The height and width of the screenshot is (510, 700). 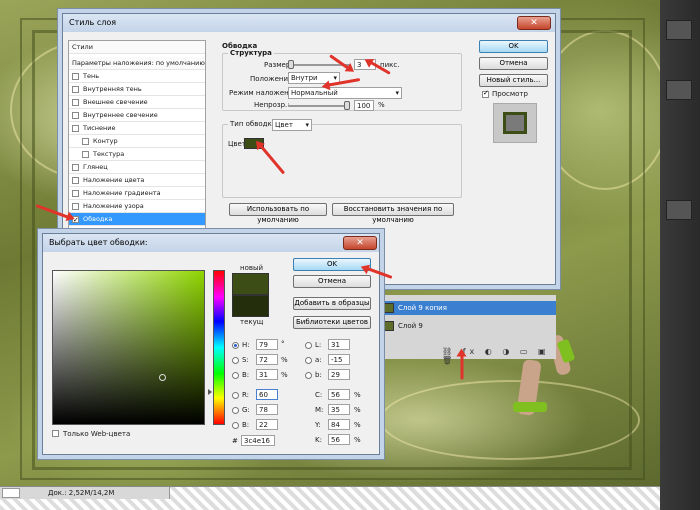 What do you see at coordinates (318, 375) in the screenshot?
I see `lab-b-label: b:` at bounding box center [318, 375].